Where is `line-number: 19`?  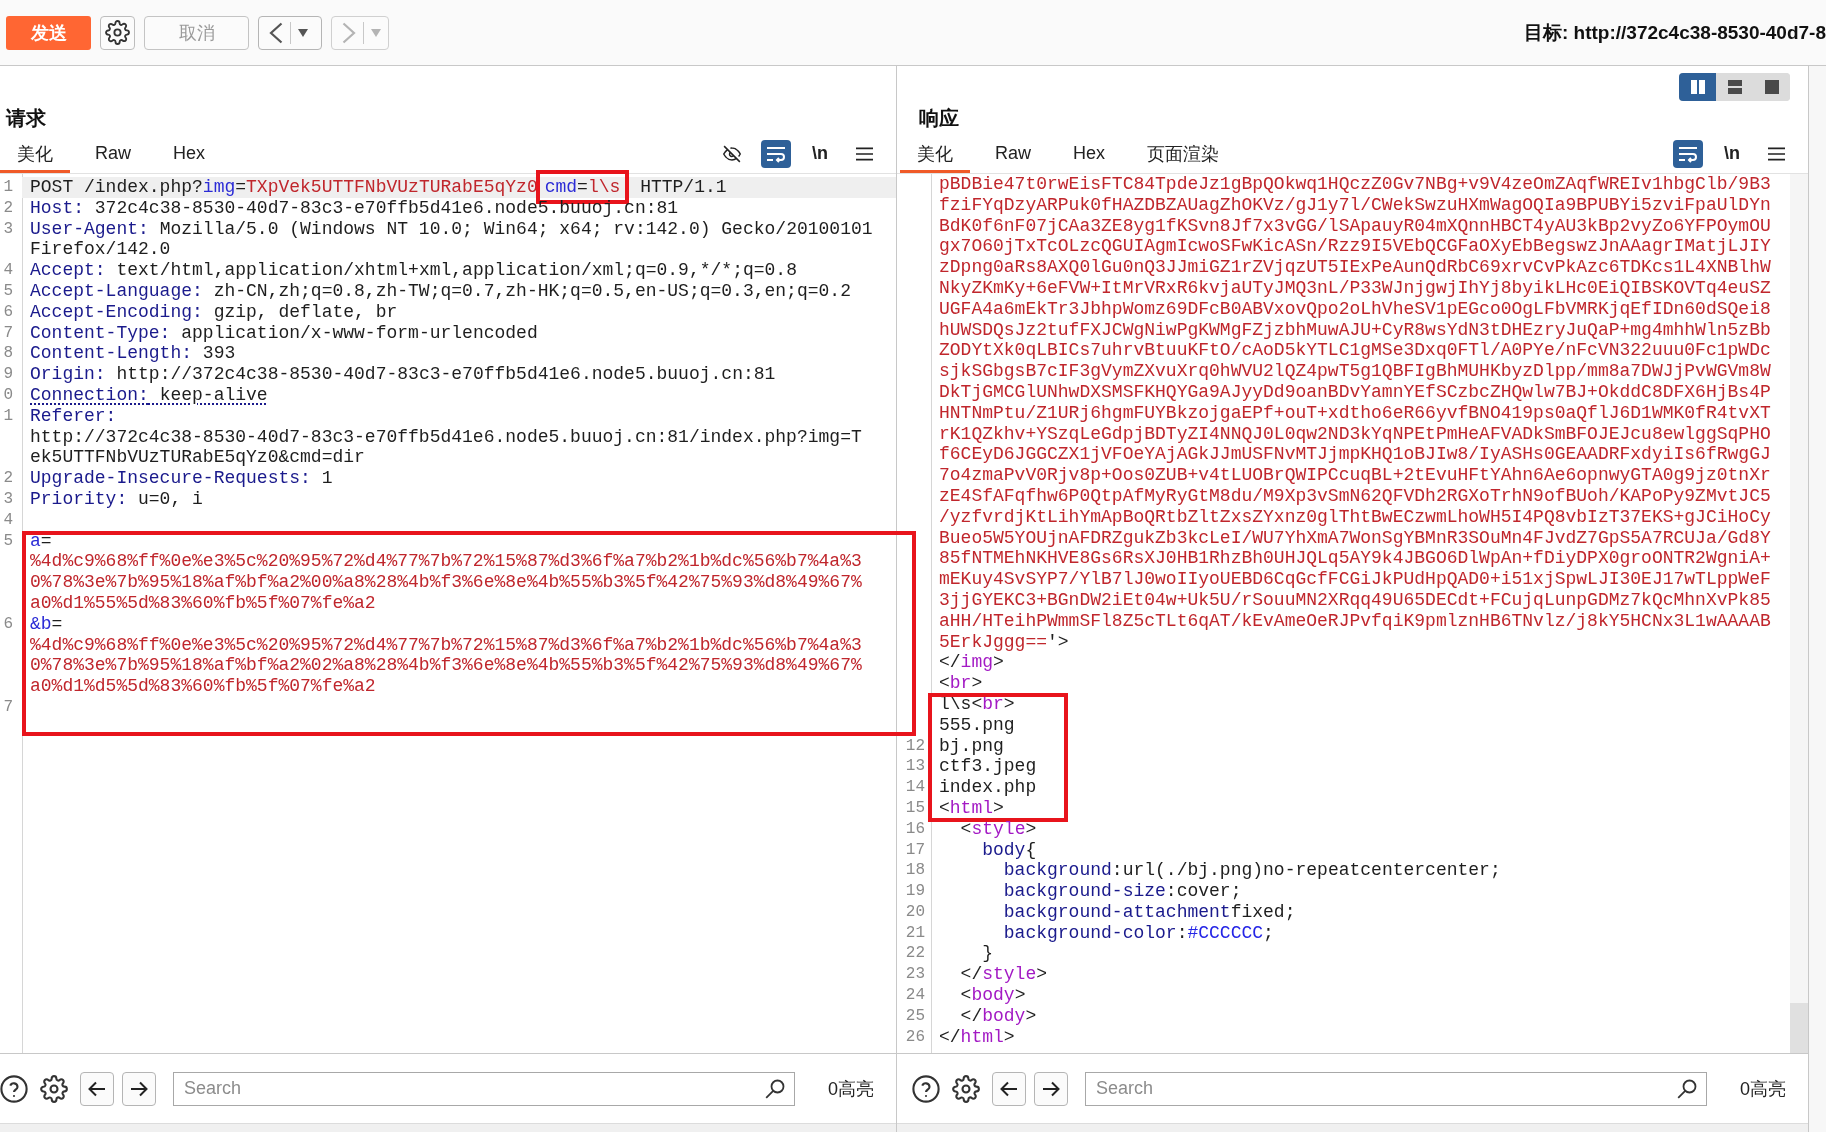 line-number: 19 is located at coordinates (915, 891).